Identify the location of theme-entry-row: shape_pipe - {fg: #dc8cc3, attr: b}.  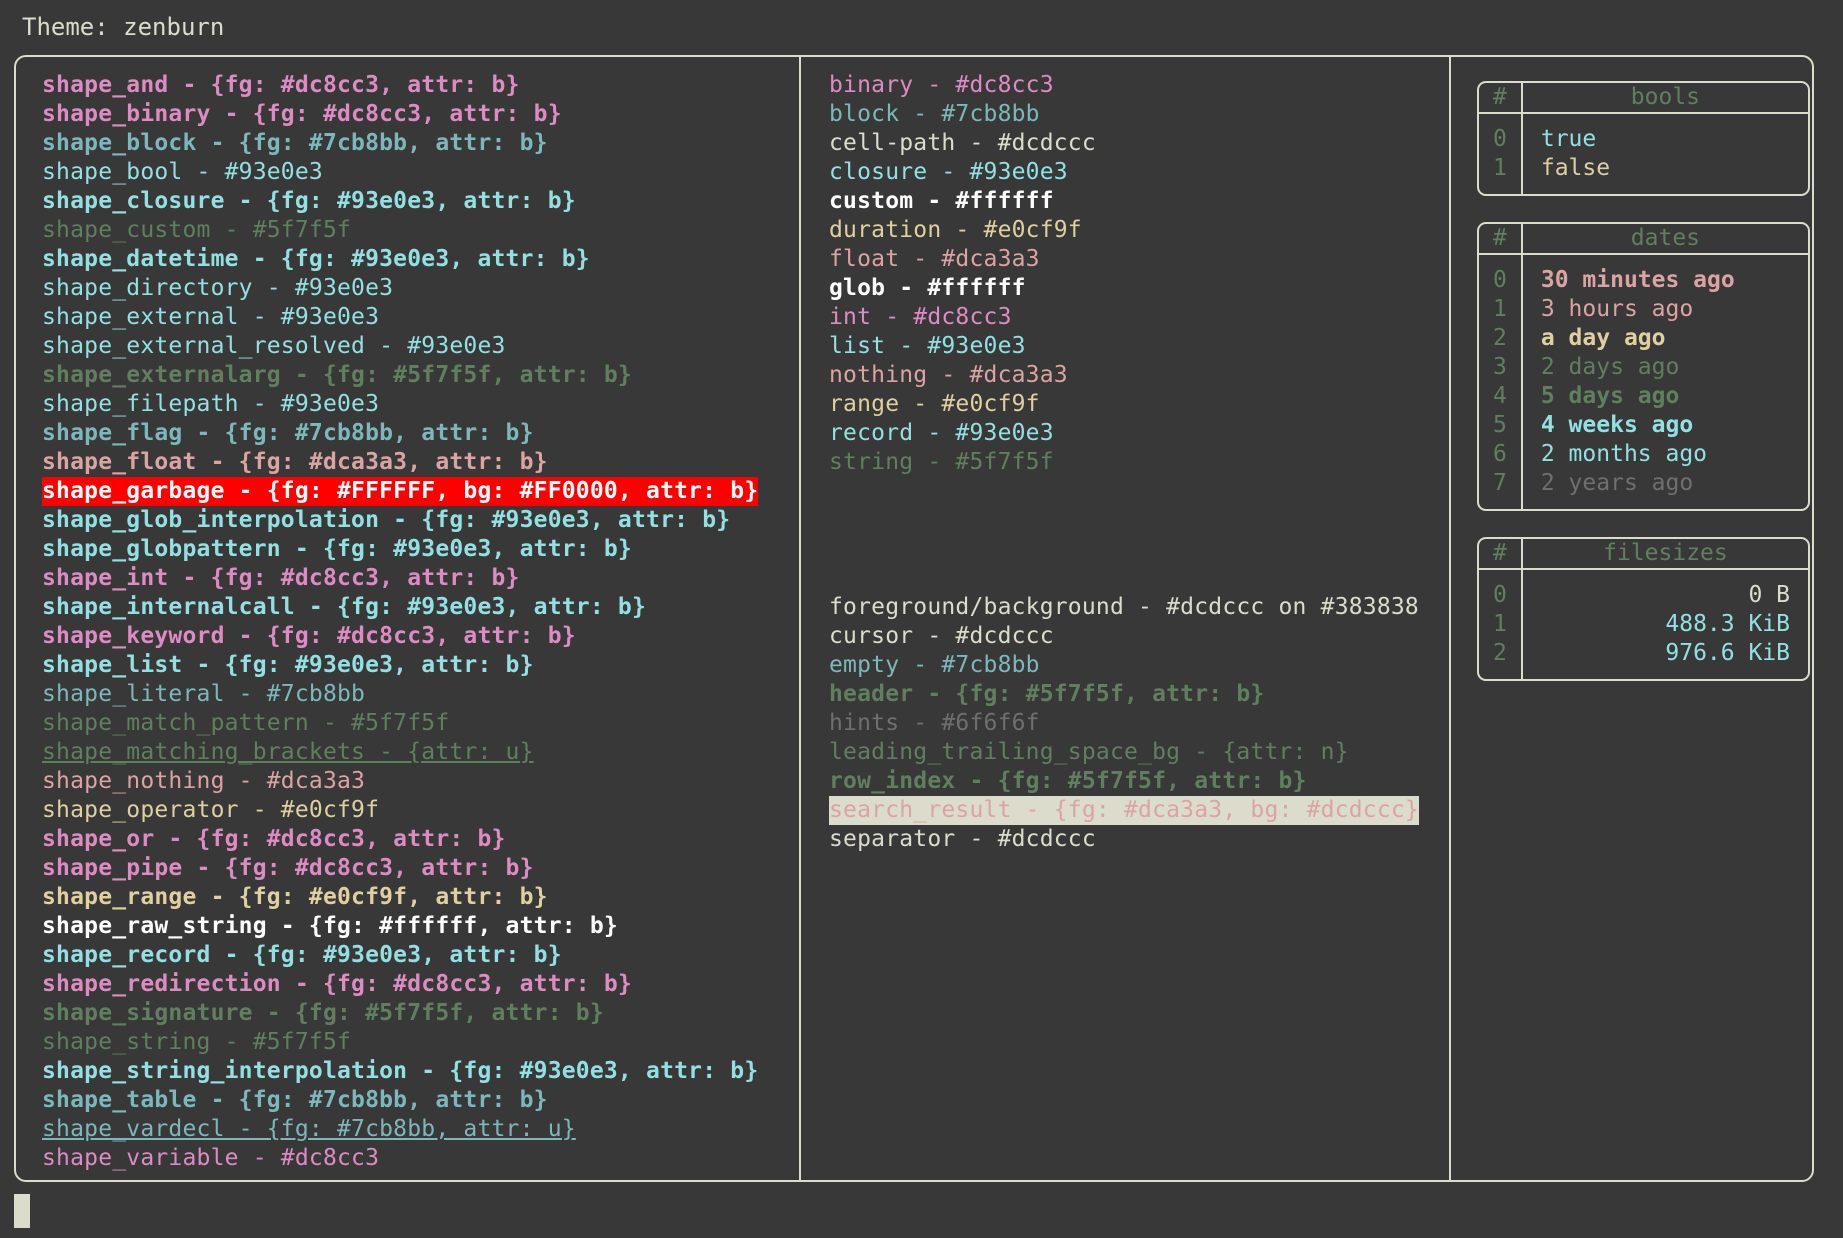
(420, 868).